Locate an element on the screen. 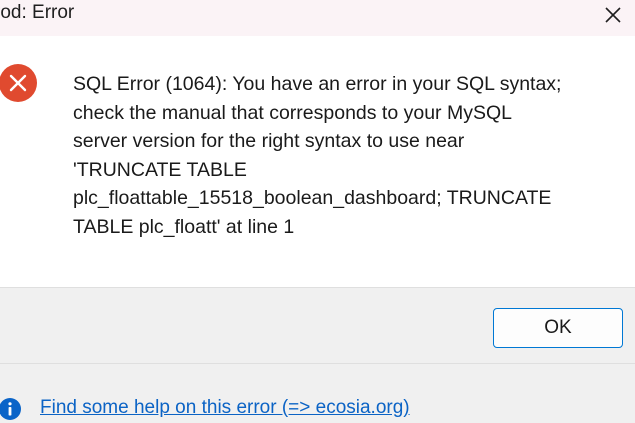 The width and height of the screenshot is (635, 423). info-icon is located at coordinates (10, 409).